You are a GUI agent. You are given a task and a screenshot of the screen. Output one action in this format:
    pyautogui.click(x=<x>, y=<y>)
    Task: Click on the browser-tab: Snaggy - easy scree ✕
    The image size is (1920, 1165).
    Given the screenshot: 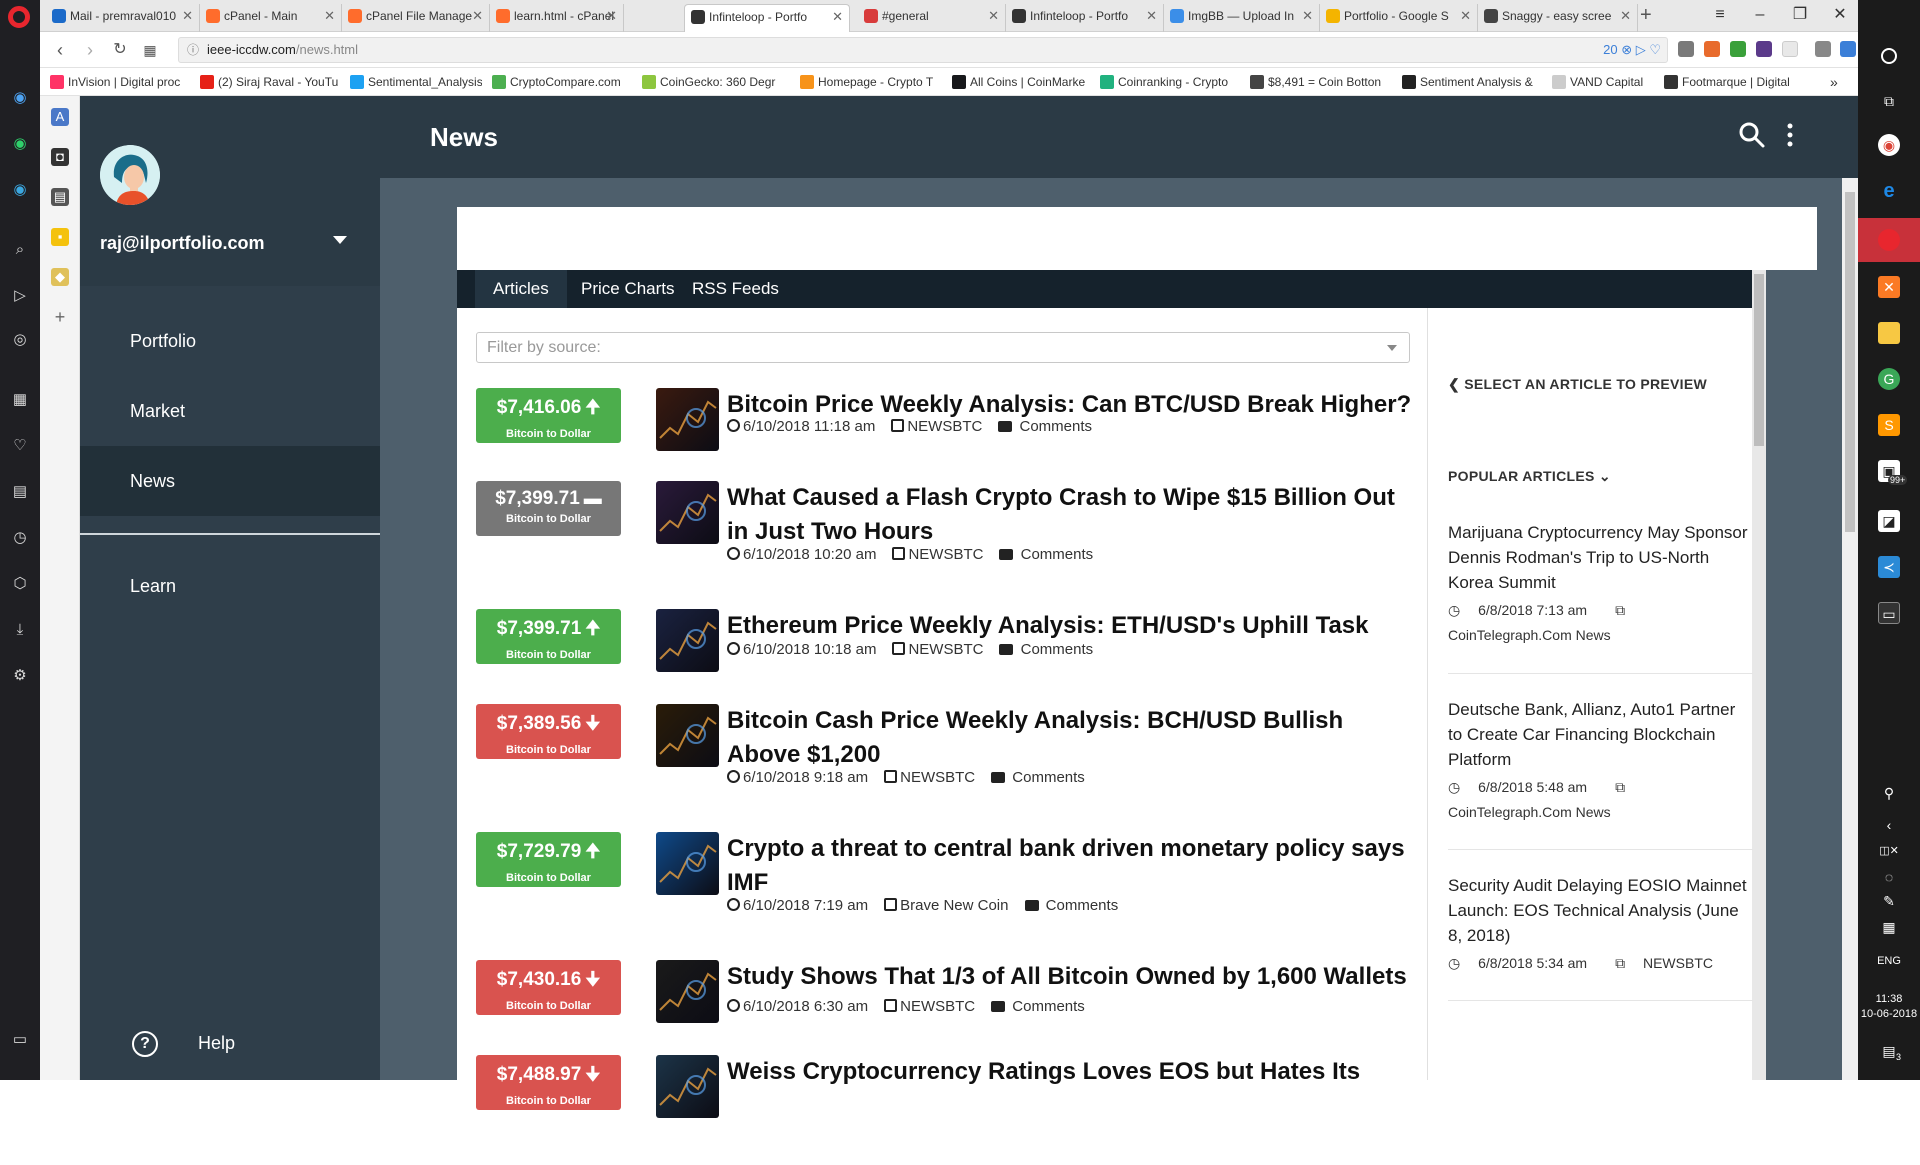 What is the action you would take?
    pyautogui.click(x=1558, y=18)
    